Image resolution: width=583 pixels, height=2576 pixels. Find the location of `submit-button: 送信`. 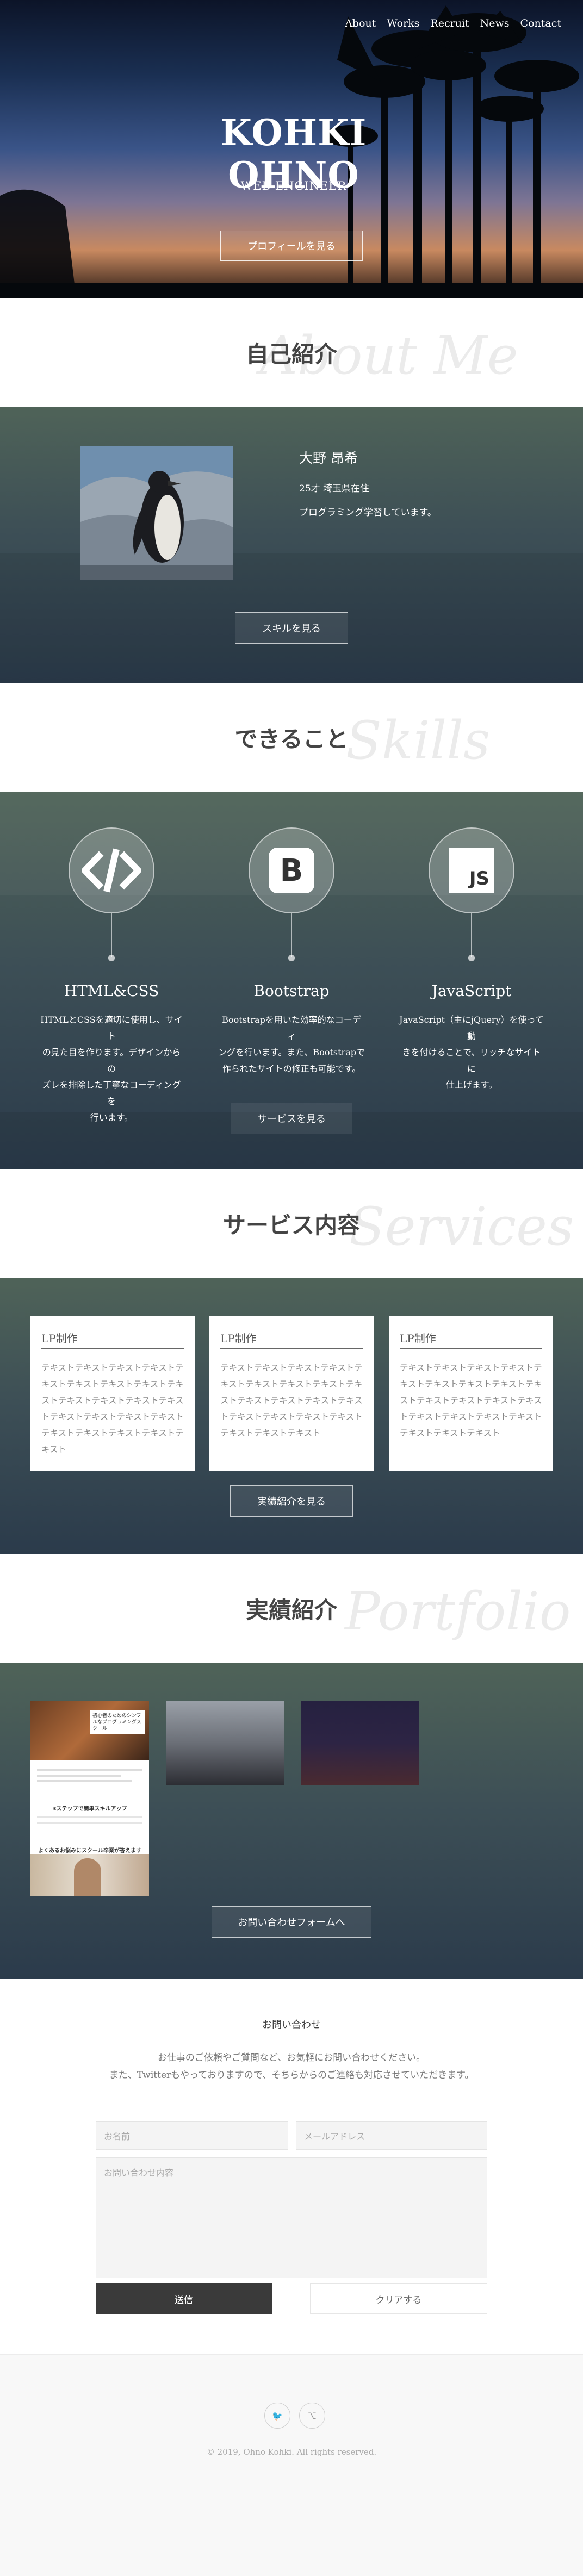

submit-button: 送信 is located at coordinates (184, 2298).